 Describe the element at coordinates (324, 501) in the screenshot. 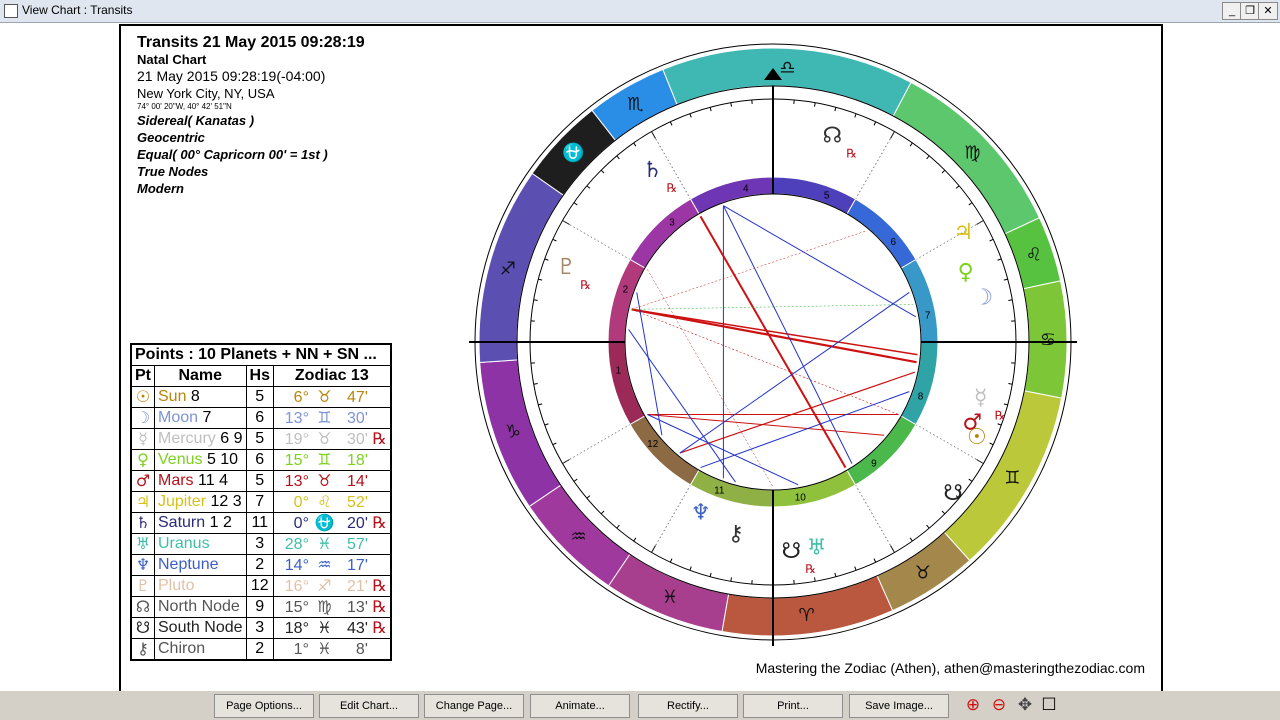

I see `planet-sign-icon: ♌` at that location.